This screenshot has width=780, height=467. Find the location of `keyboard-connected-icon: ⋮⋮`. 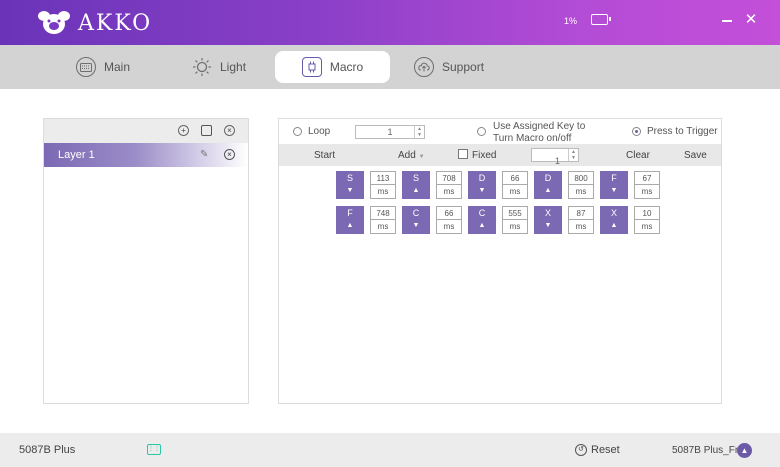

keyboard-connected-icon: ⋮⋮ is located at coordinates (154, 449).